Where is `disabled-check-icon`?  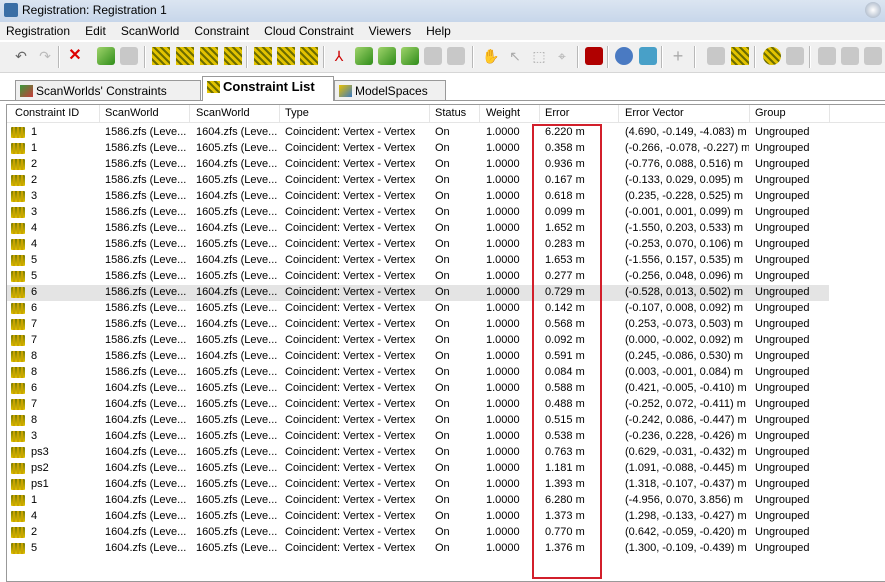 disabled-check-icon is located at coordinates (433, 56).